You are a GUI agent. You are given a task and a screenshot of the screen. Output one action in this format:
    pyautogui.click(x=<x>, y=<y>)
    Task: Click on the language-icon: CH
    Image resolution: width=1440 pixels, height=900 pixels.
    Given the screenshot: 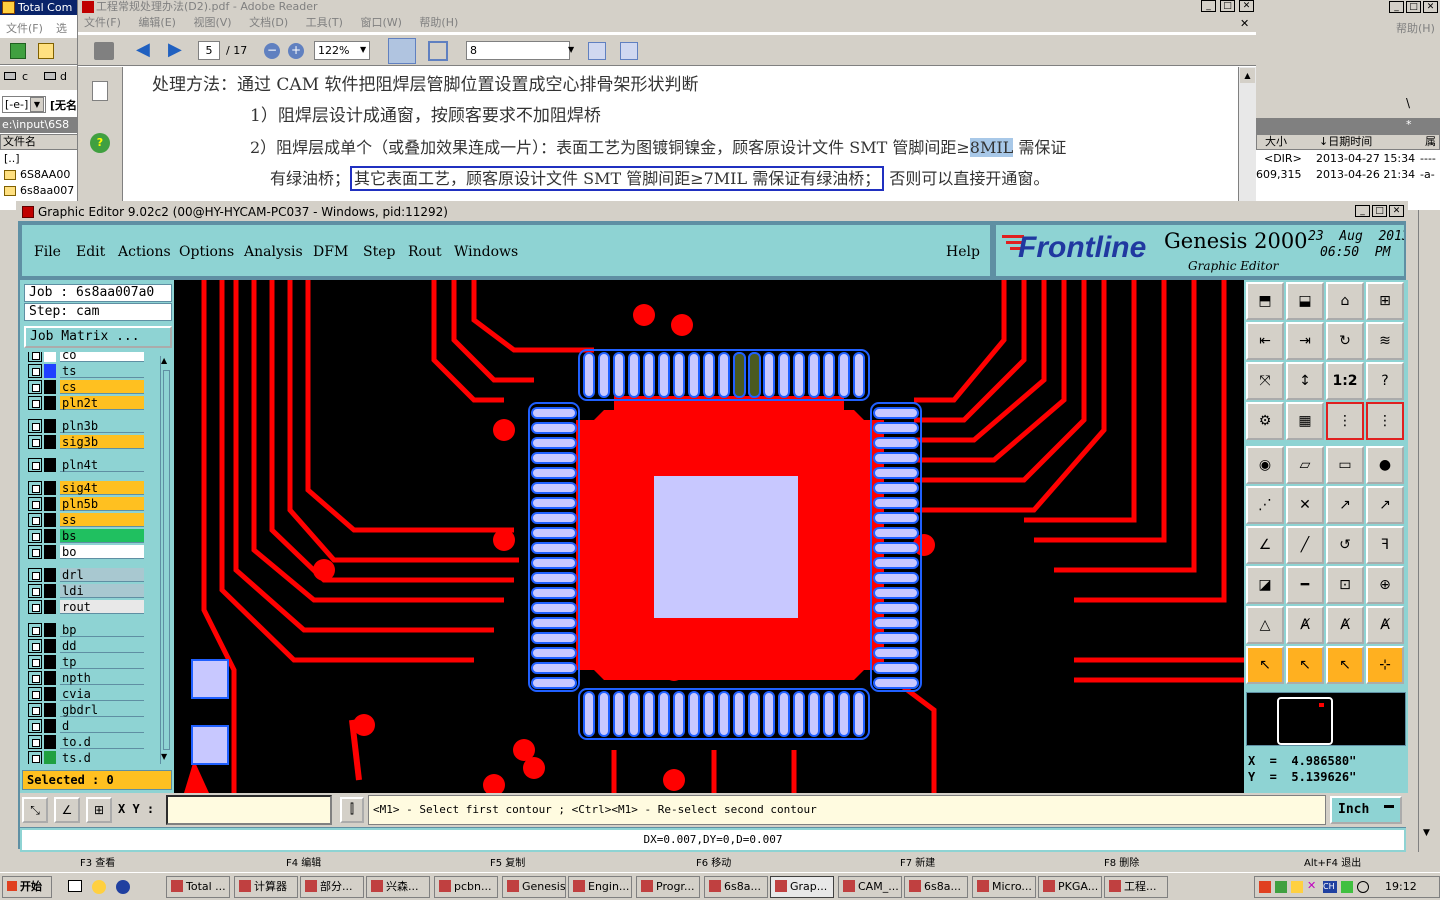 What is the action you would take?
    pyautogui.click(x=1330, y=887)
    